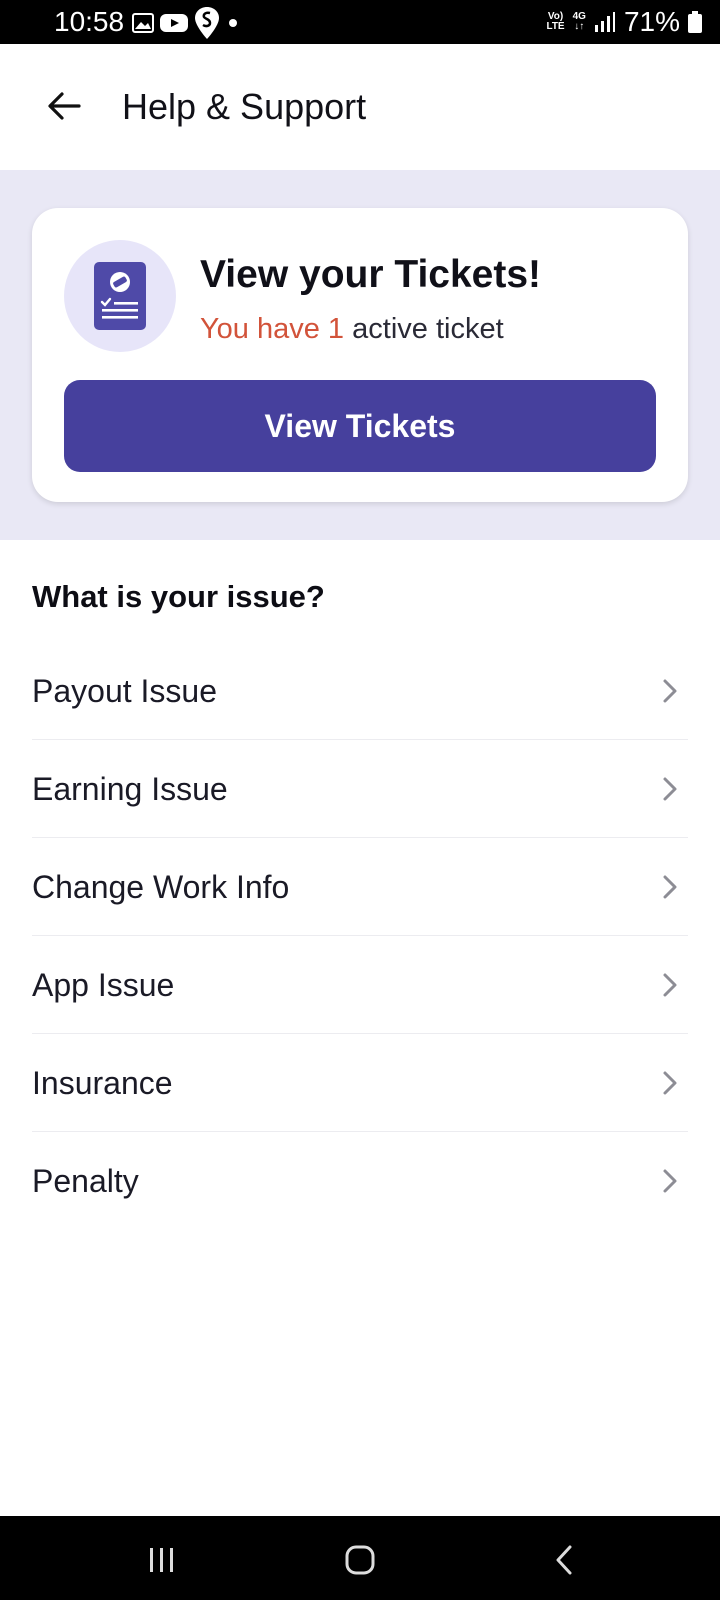  I want to click on ticket-title: View your Tickets!, so click(371, 274).